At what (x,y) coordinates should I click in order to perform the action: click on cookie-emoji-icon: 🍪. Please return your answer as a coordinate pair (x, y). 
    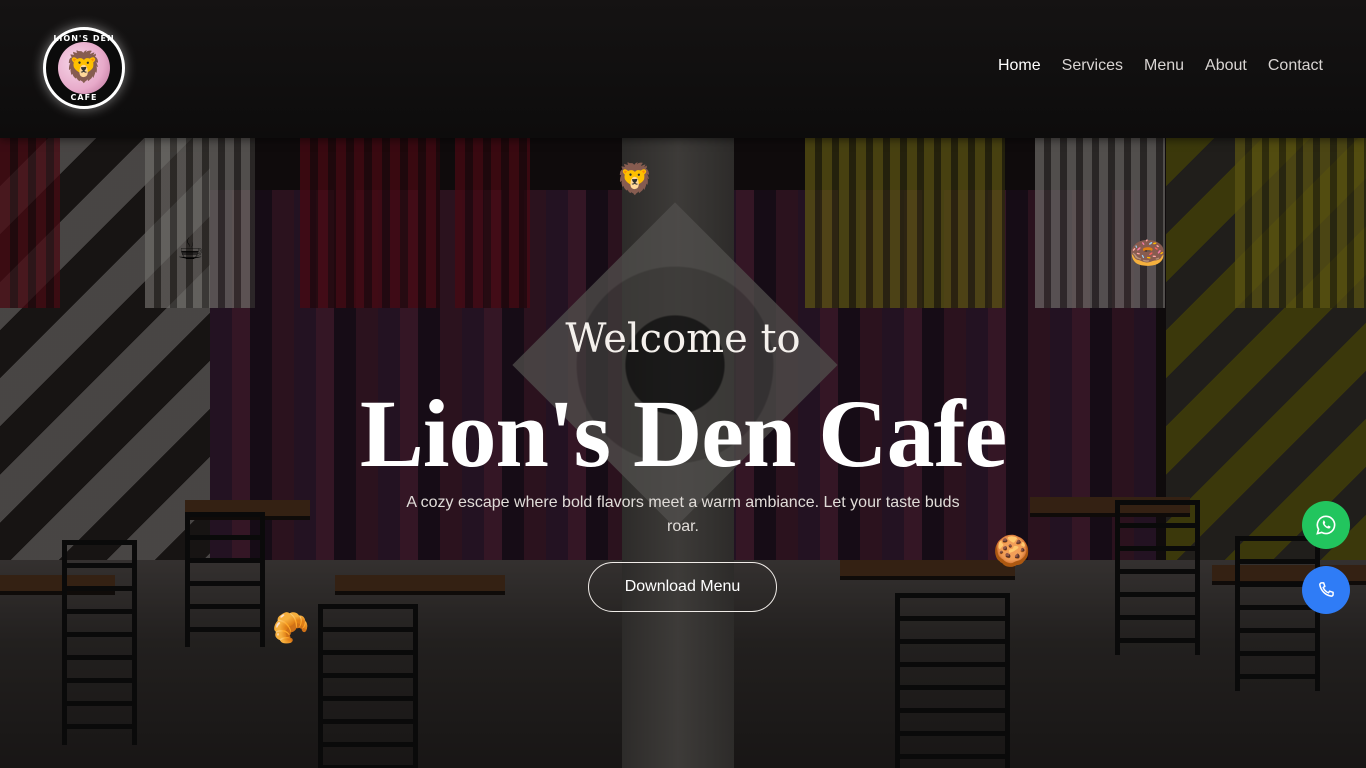
    Looking at the image, I should click on (1012, 551).